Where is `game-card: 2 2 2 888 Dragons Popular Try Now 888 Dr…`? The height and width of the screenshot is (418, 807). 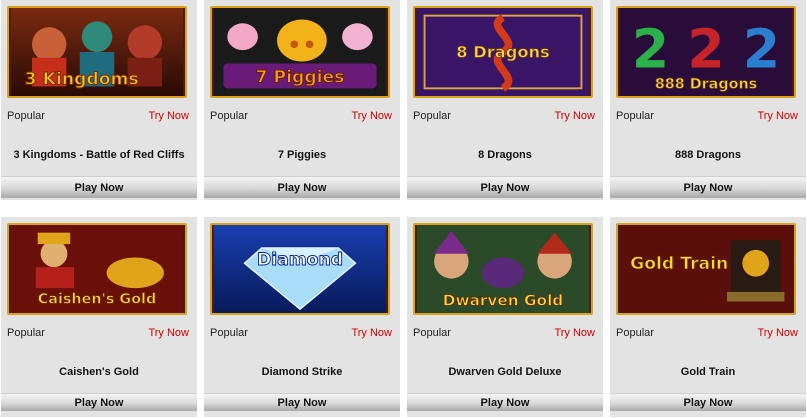
game-card: 2 2 2 888 Dragons Popular Try Now 888 Dr… is located at coordinates (708, 100).